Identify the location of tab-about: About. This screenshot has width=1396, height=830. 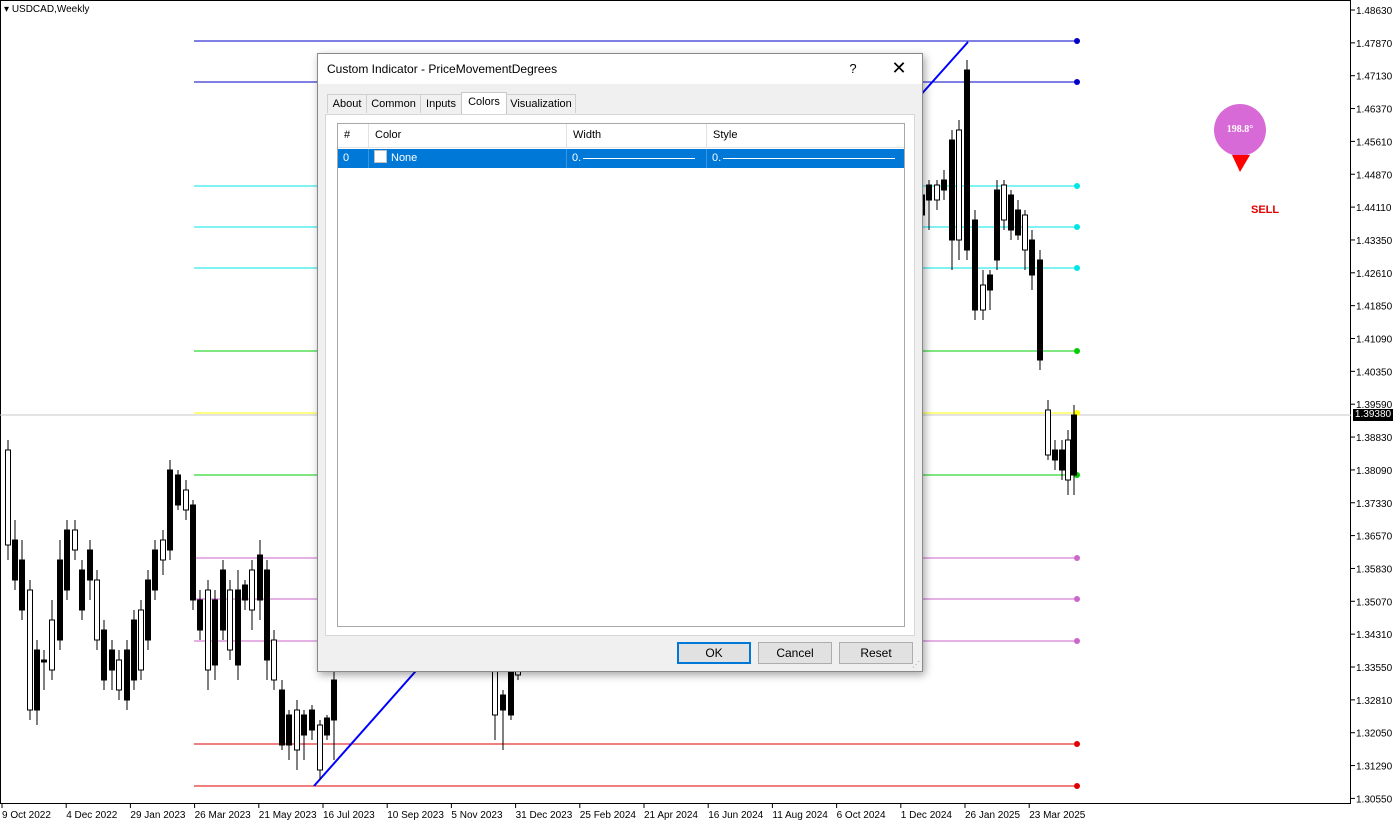
(347, 103).